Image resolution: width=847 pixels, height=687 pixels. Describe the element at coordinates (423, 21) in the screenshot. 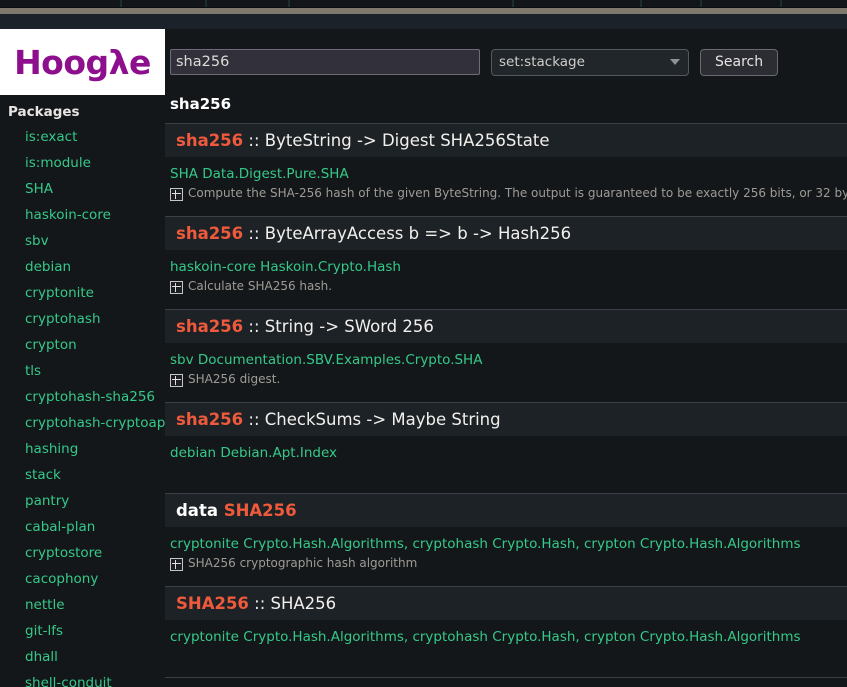

I see `page-top-band` at that location.